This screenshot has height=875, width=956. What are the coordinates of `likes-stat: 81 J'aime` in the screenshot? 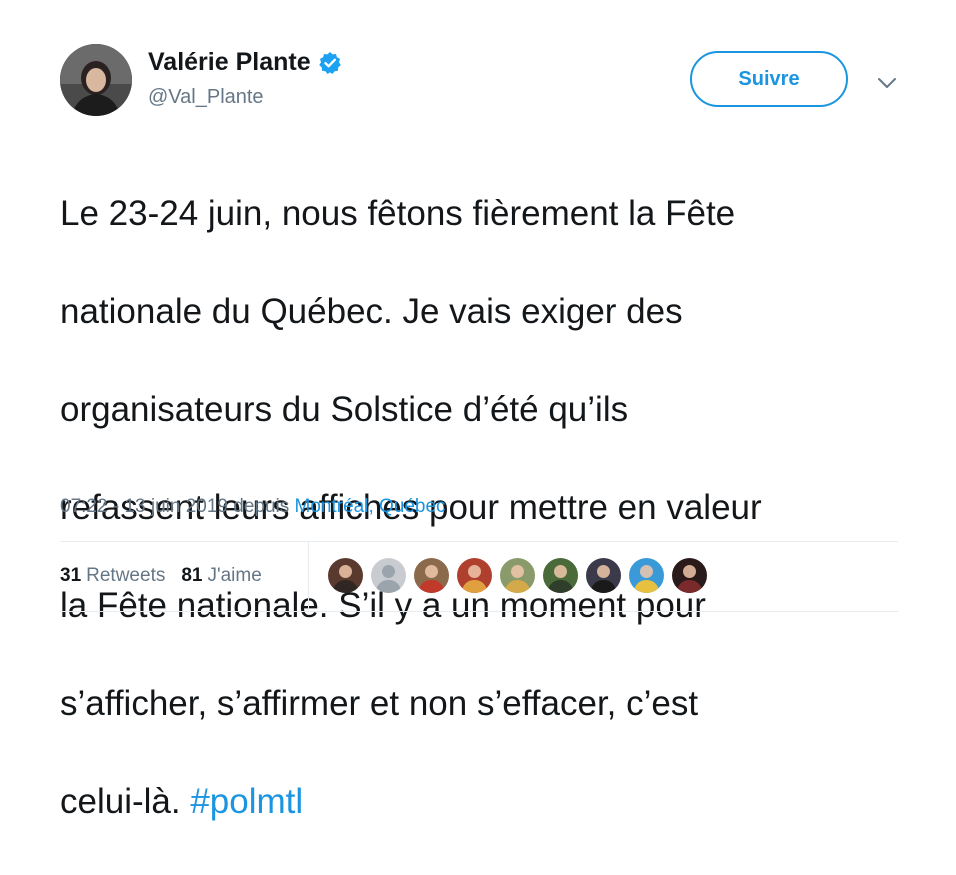 It's located at (221, 576).